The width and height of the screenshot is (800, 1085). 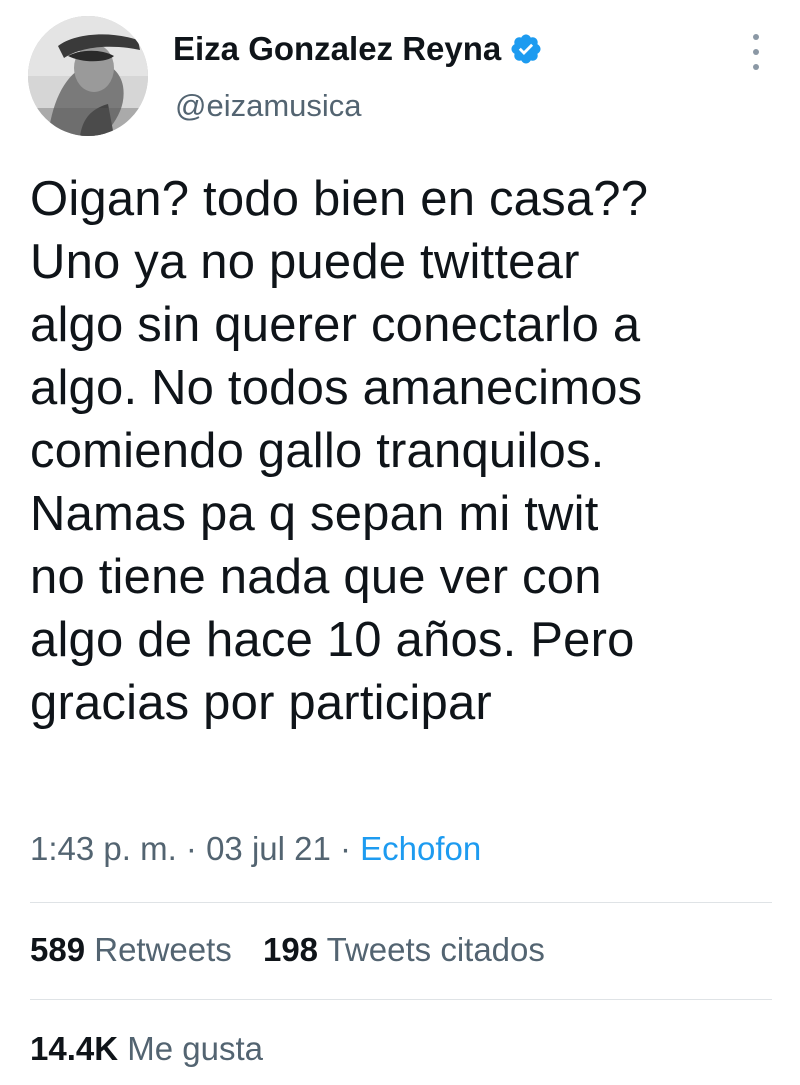 What do you see at coordinates (305, 262) in the screenshot?
I see `tweet-text-line: Uno ya no puede twittear` at bounding box center [305, 262].